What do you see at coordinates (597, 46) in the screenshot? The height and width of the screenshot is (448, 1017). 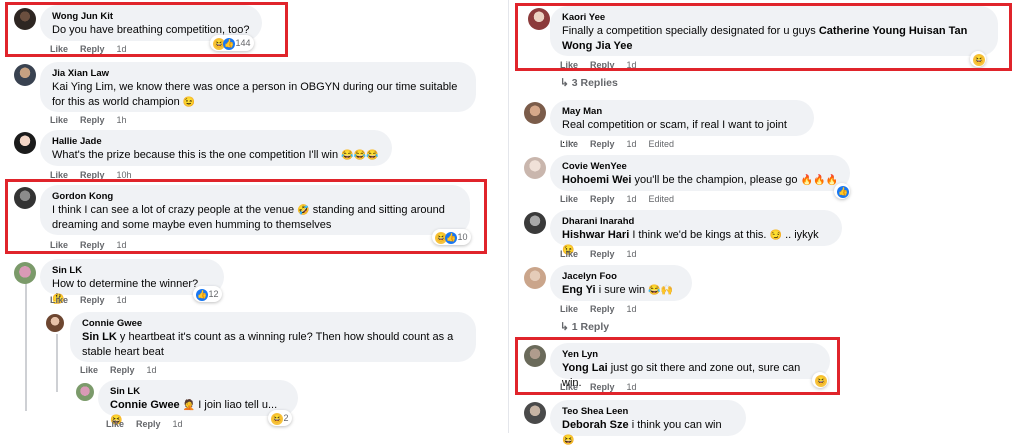 I see `mention-link: Wong Jia Yee` at bounding box center [597, 46].